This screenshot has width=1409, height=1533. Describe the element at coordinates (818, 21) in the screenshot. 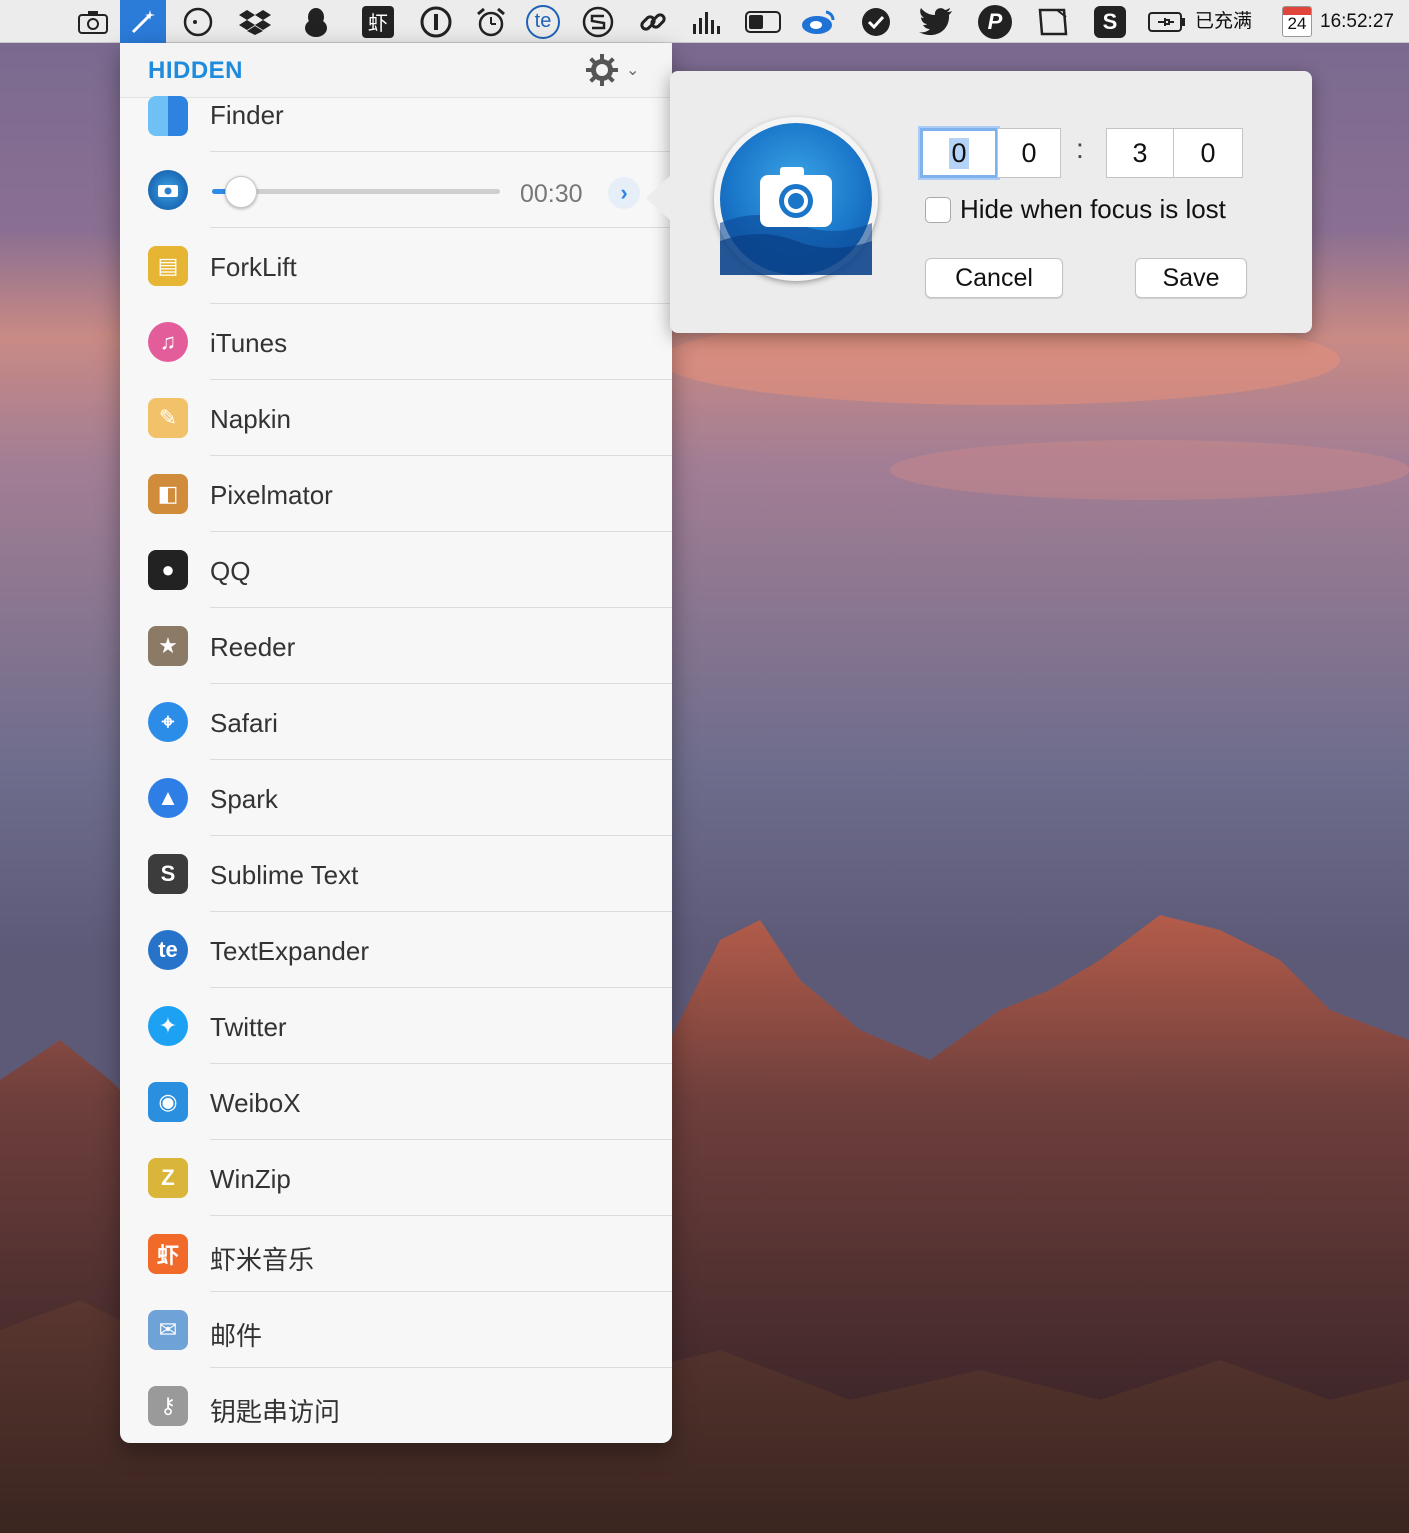

I see `weibo-icon` at that location.